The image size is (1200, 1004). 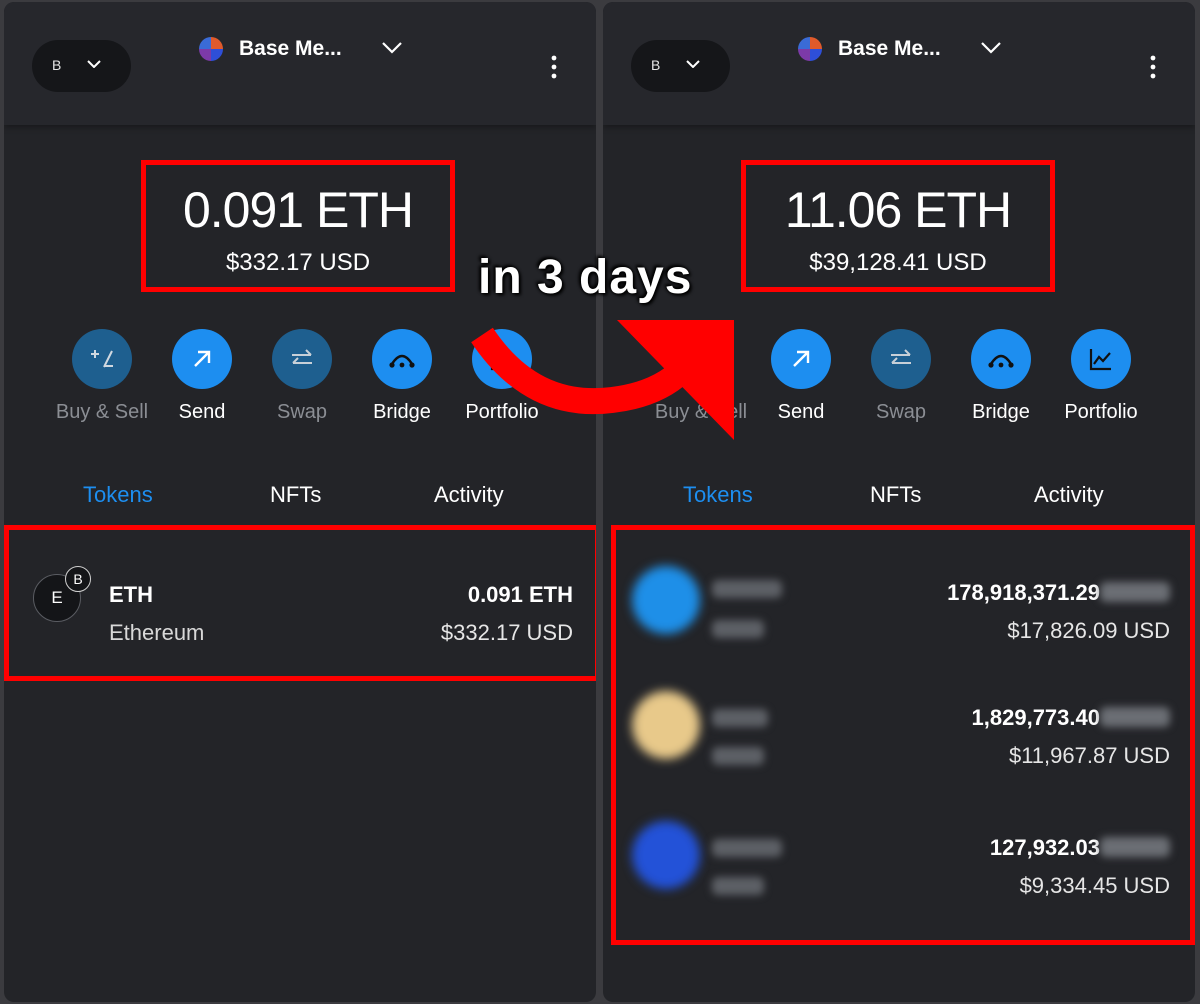 What do you see at coordinates (1094, 885) in the screenshot?
I see `token-usd: $9,334.45 USD` at bounding box center [1094, 885].